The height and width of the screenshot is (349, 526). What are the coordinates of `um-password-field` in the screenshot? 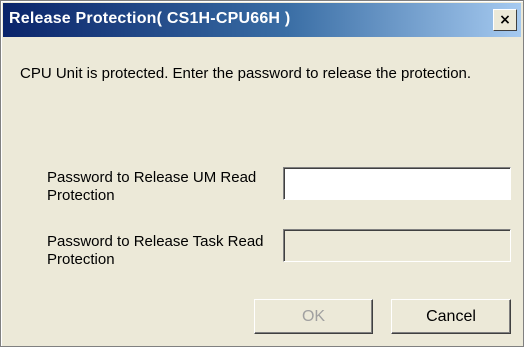 It's located at (397, 183).